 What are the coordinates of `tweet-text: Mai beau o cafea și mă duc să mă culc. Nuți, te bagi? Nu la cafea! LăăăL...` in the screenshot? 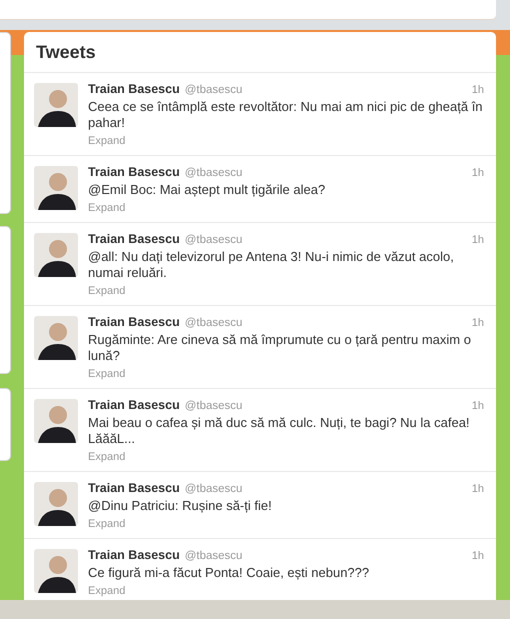 It's located at (279, 431).